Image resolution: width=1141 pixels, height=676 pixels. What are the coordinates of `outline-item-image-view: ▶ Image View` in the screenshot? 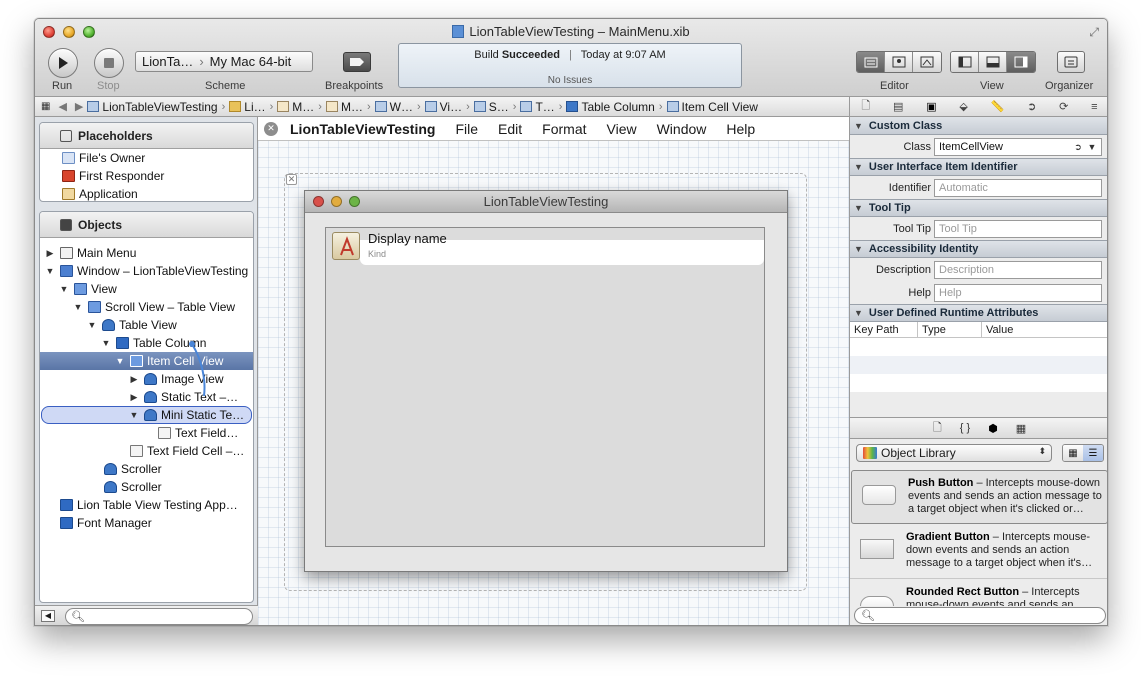 It's located at (146, 379).